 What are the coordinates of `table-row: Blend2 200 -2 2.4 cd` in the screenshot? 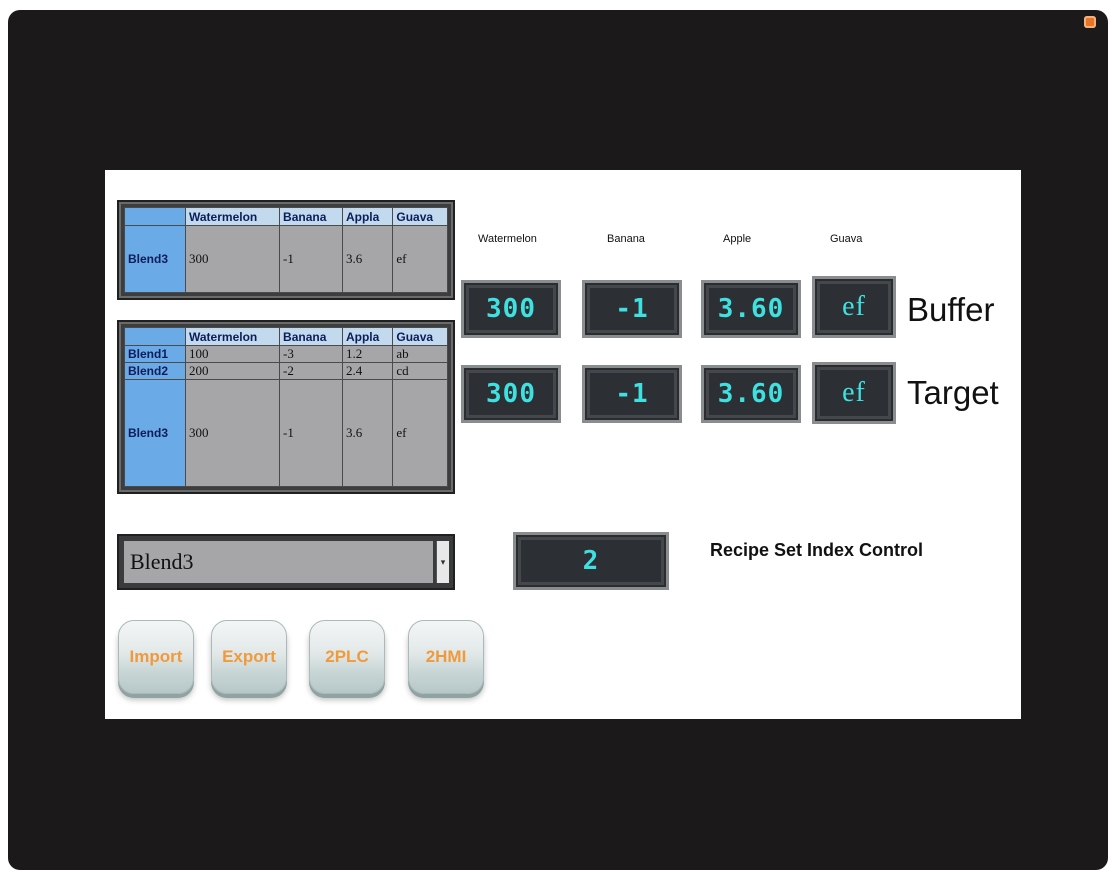 It's located at (286, 371).